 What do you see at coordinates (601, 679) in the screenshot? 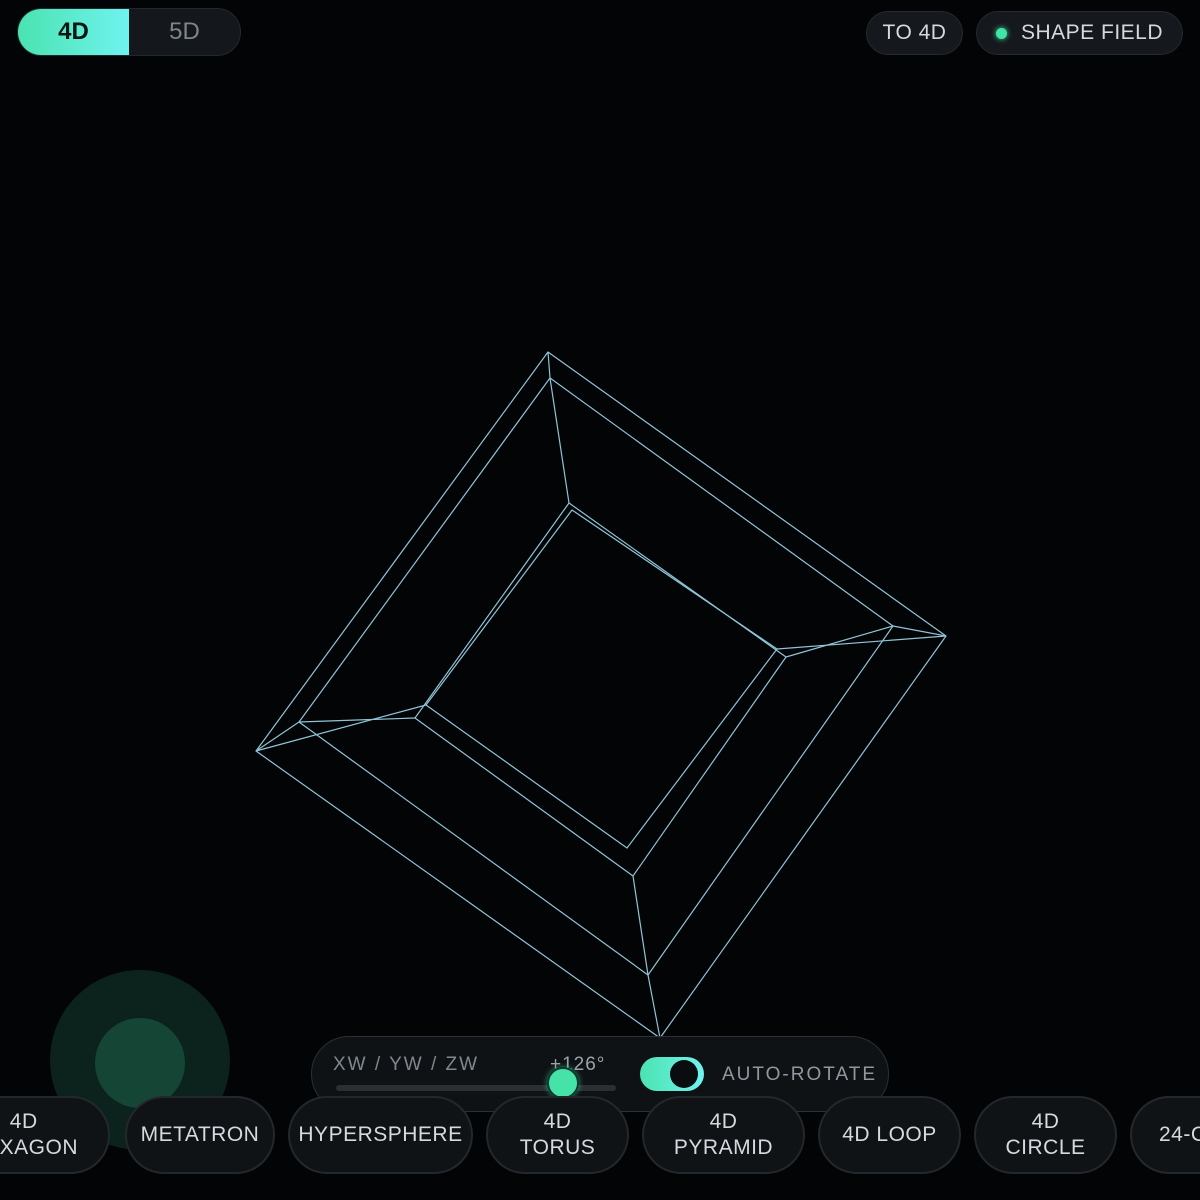
I see `inner-cube-back` at bounding box center [601, 679].